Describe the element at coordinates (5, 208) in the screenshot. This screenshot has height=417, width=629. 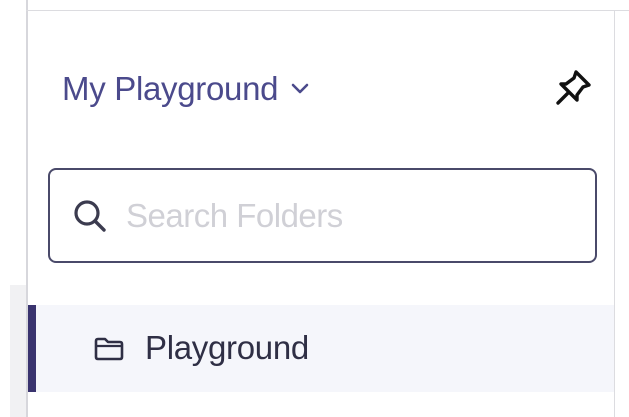
I see `left-gutter` at that location.